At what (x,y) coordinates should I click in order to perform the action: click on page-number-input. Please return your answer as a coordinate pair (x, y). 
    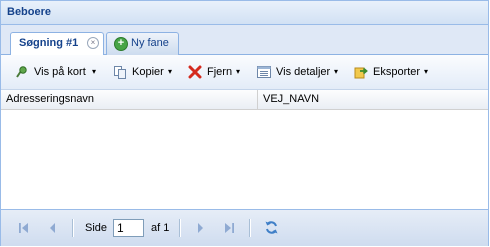
    Looking at the image, I should click on (128, 228).